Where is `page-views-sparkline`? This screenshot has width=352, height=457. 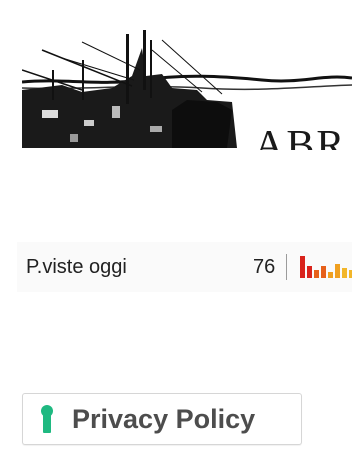 page-views-sparkline is located at coordinates (326, 267).